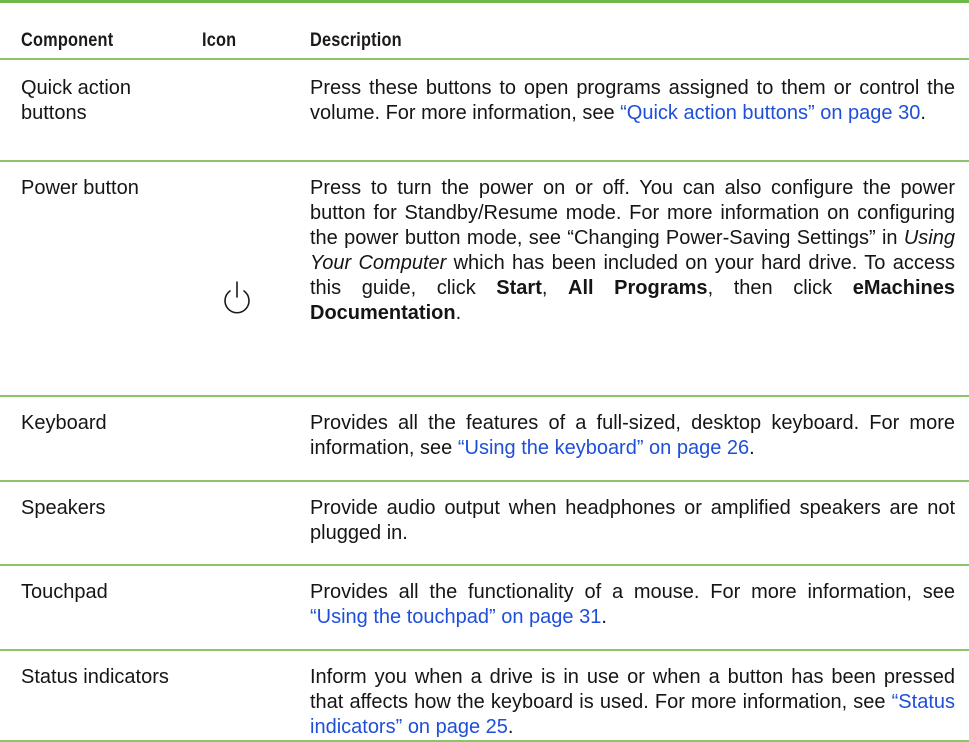  What do you see at coordinates (80, 188) in the screenshot?
I see `component-name: Power button` at bounding box center [80, 188].